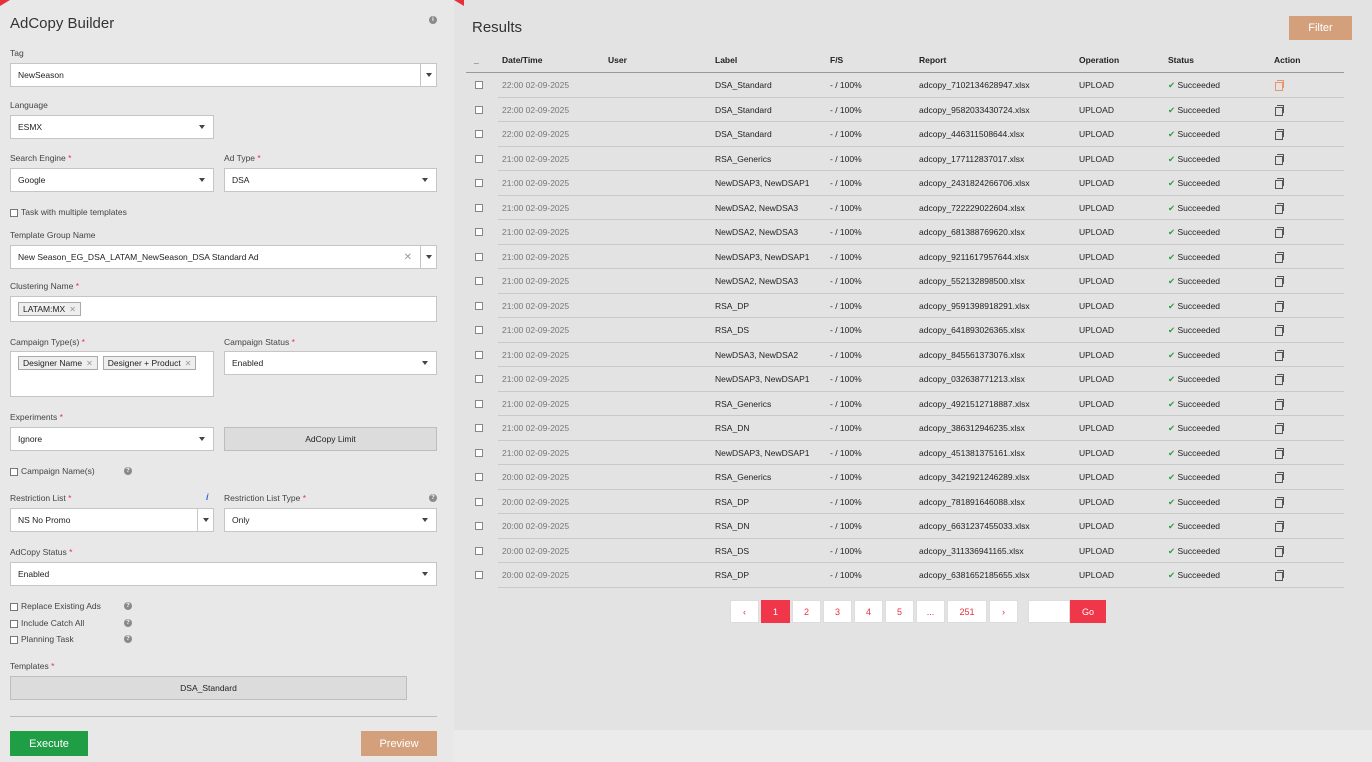 The width and height of the screenshot is (1372, 762). What do you see at coordinates (1181, 60) in the screenshot?
I see `col-status: Status` at bounding box center [1181, 60].